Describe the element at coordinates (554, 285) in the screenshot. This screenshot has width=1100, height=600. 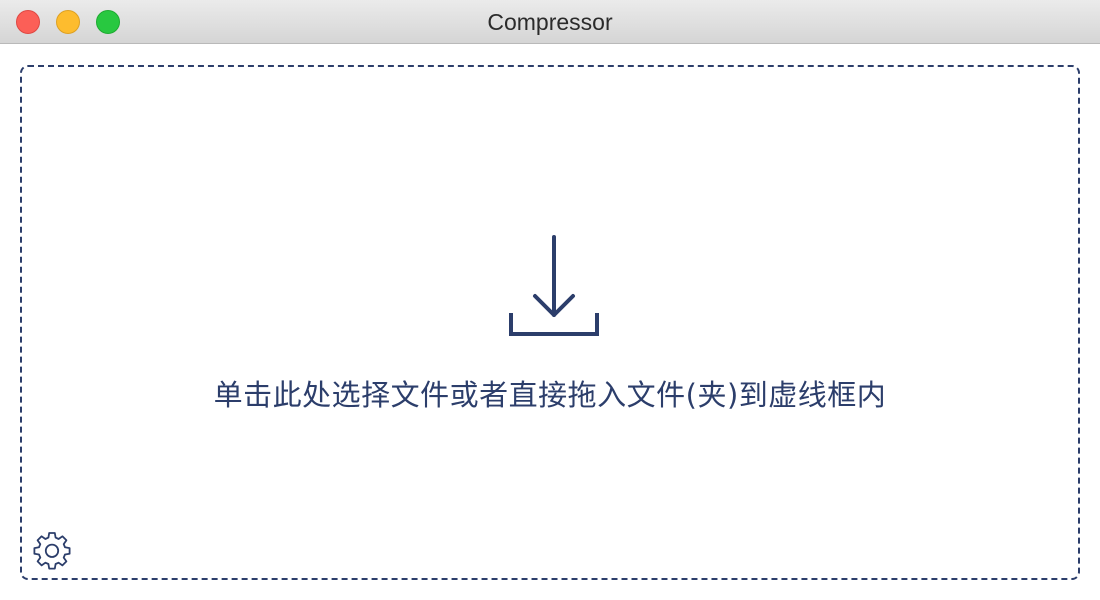
I see `download-icon` at that location.